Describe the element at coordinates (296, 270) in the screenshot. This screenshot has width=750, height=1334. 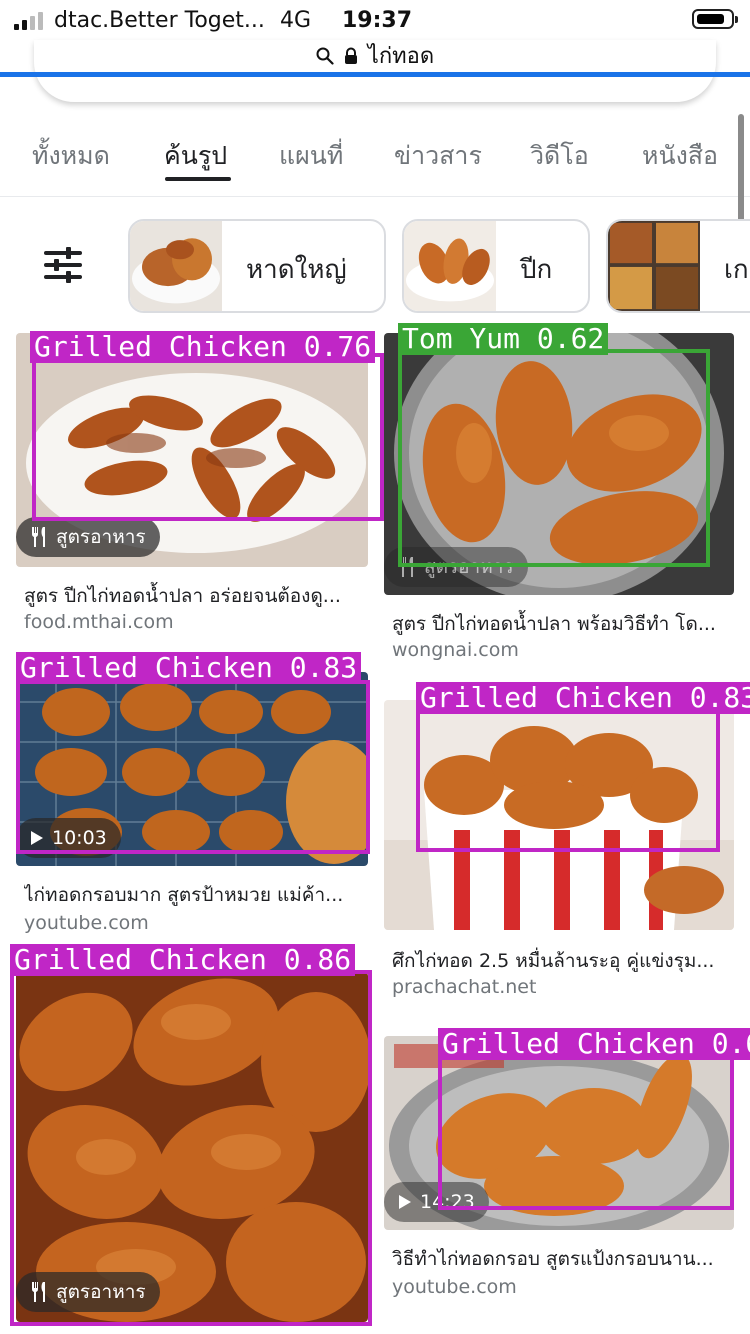
I see `chip-label: หาดใหญ่` at that location.